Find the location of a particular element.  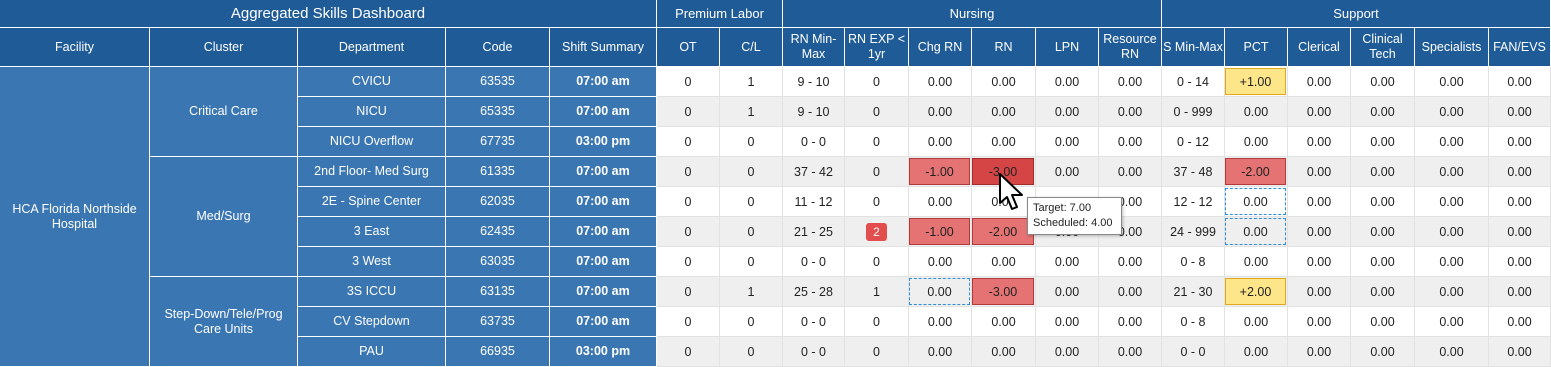

value-cell-rn-min-max: 25 - 28 is located at coordinates (814, 292).